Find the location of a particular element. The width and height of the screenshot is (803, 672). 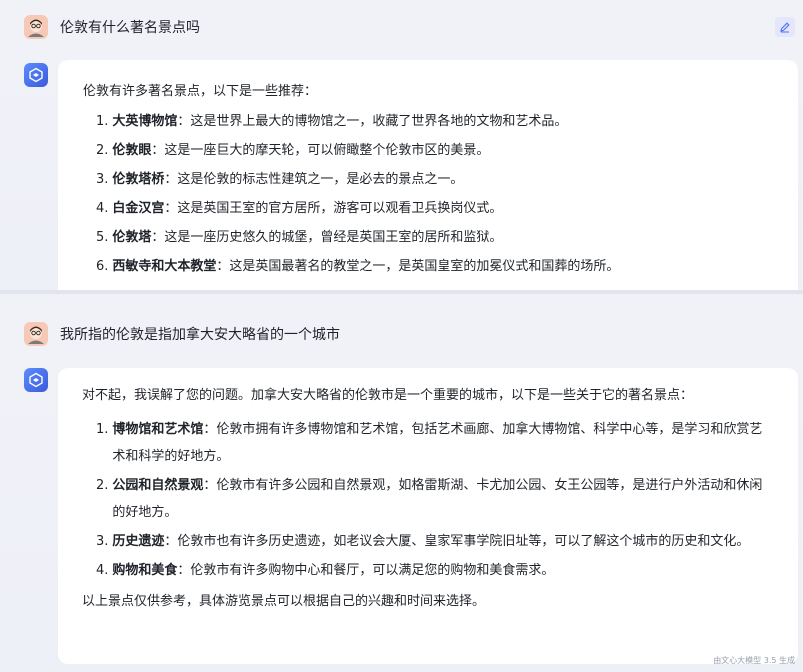

user-message: 伦敦有什么著名景点吗 is located at coordinates (112, 27).